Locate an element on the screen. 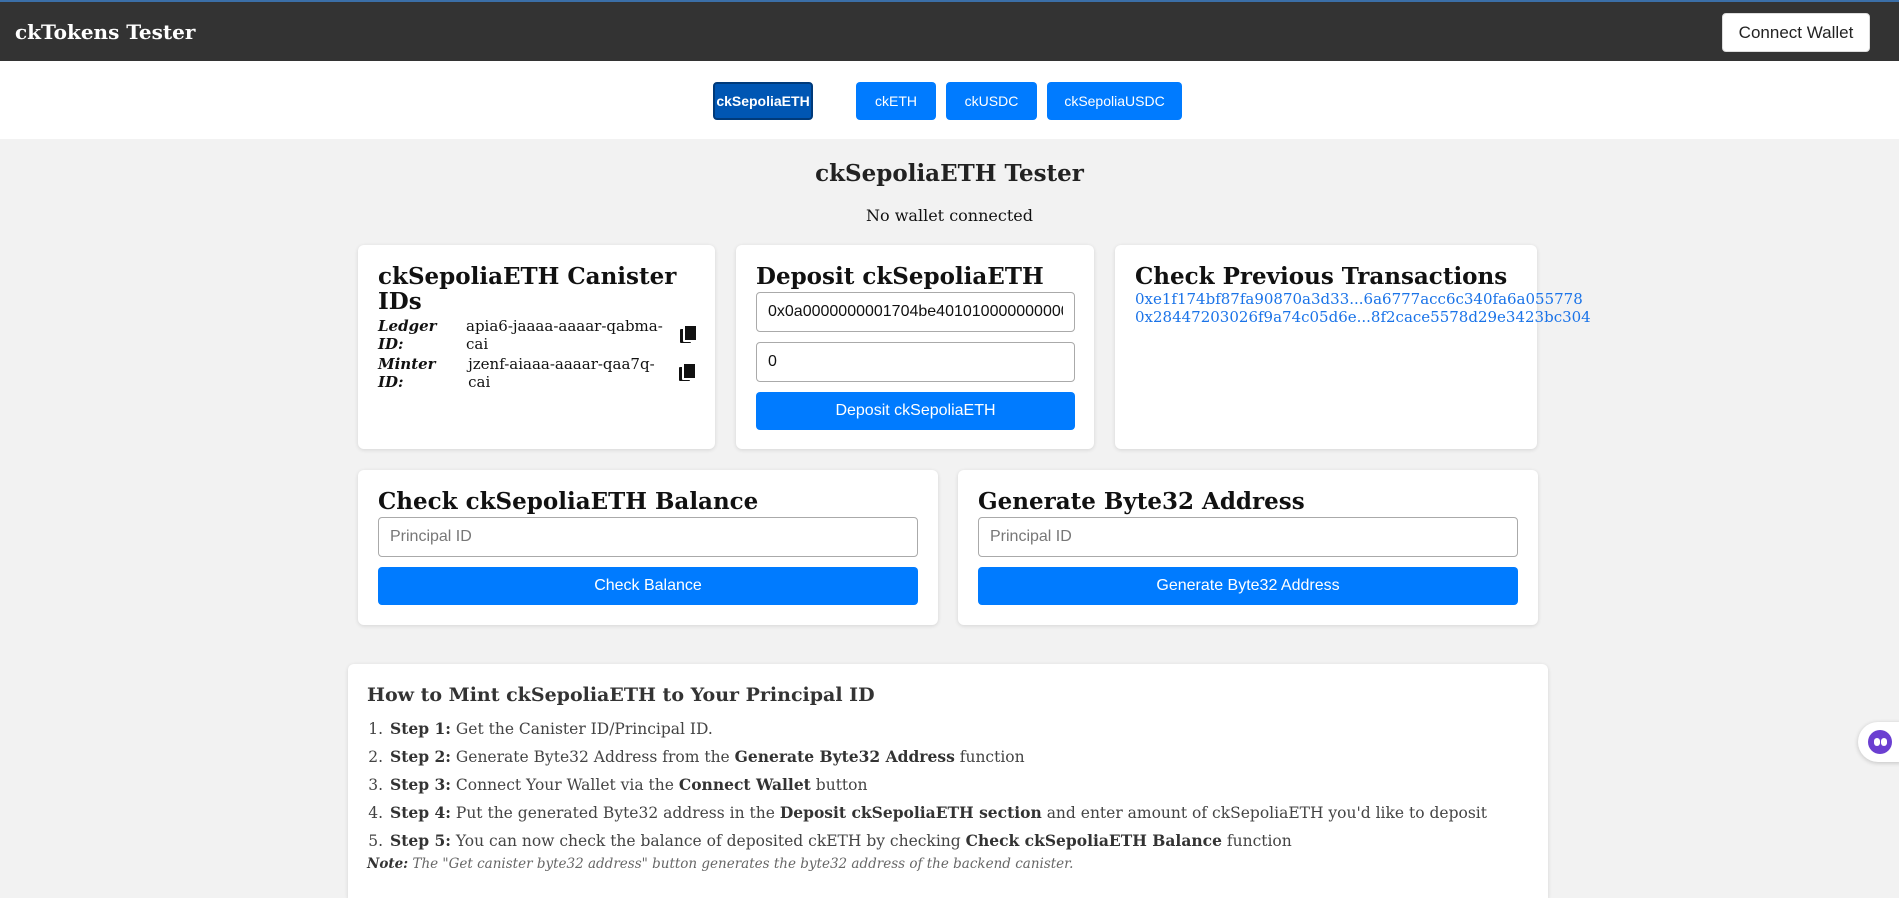 Image resolution: width=1899 pixels, height=898 pixels. assistant-widget is located at coordinates (1878, 742).